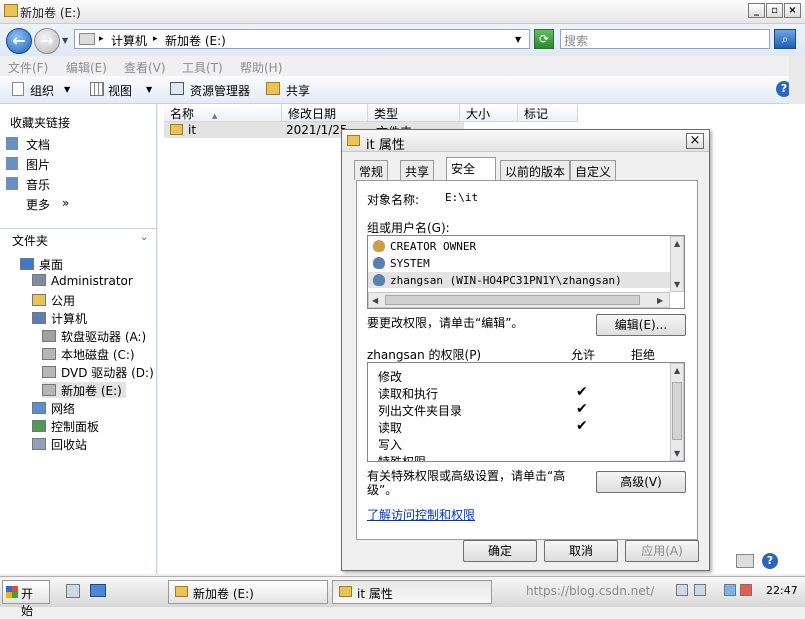 This screenshot has height=619, width=805. Describe the element at coordinates (41, 264) in the screenshot. I see `tree-item: 桌面` at that location.